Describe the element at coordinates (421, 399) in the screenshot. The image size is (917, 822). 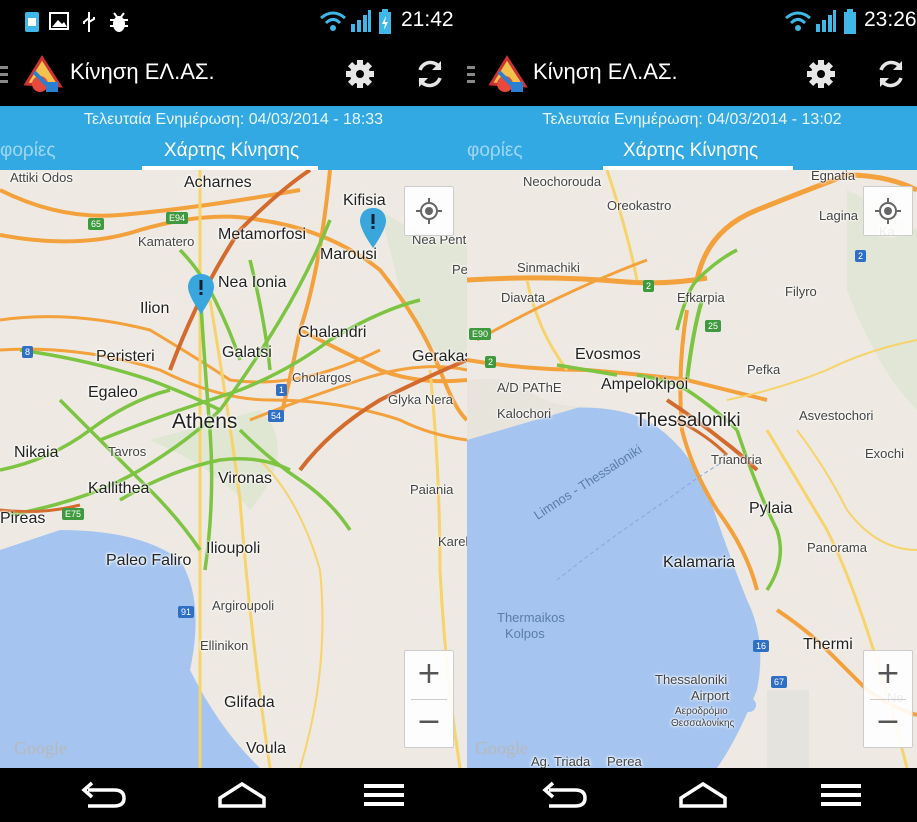
I see `map-label: Glyka Nera` at that location.